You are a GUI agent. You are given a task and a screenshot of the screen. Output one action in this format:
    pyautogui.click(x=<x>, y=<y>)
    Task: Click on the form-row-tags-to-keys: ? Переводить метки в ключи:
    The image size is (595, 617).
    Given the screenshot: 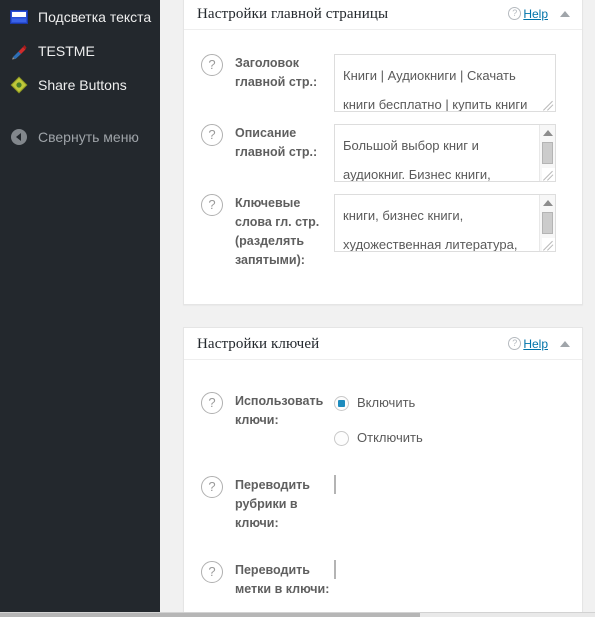 What is the action you would take?
    pyautogui.click(x=383, y=566)
    